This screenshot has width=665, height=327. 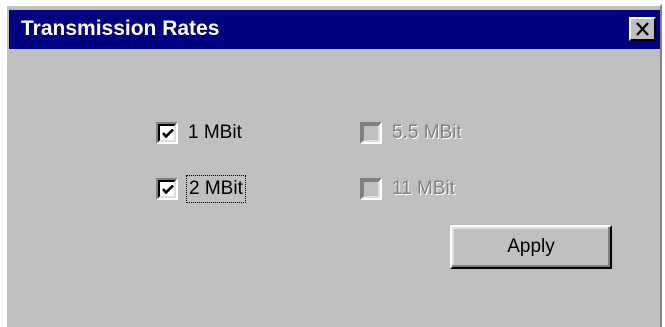 I want to click on dialog-title: Transmission Rates, so click(x=120, y=28).